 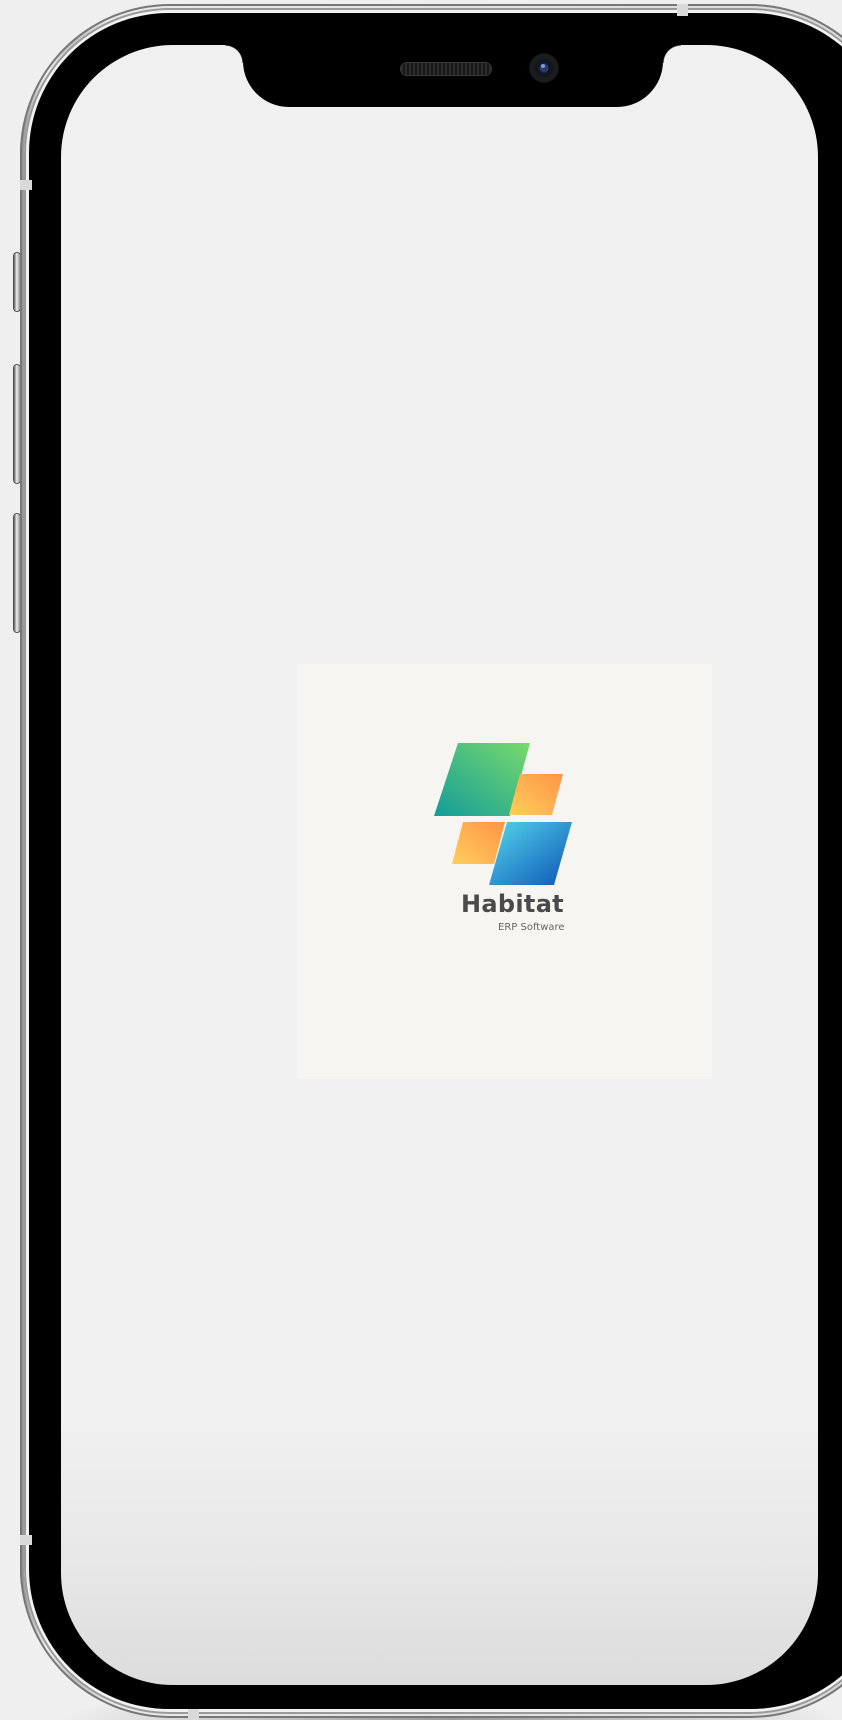 What do you see at coordinates (682, 10) in the screenshot?
I see `antenna-line-top` at bounding box center [682, 10].